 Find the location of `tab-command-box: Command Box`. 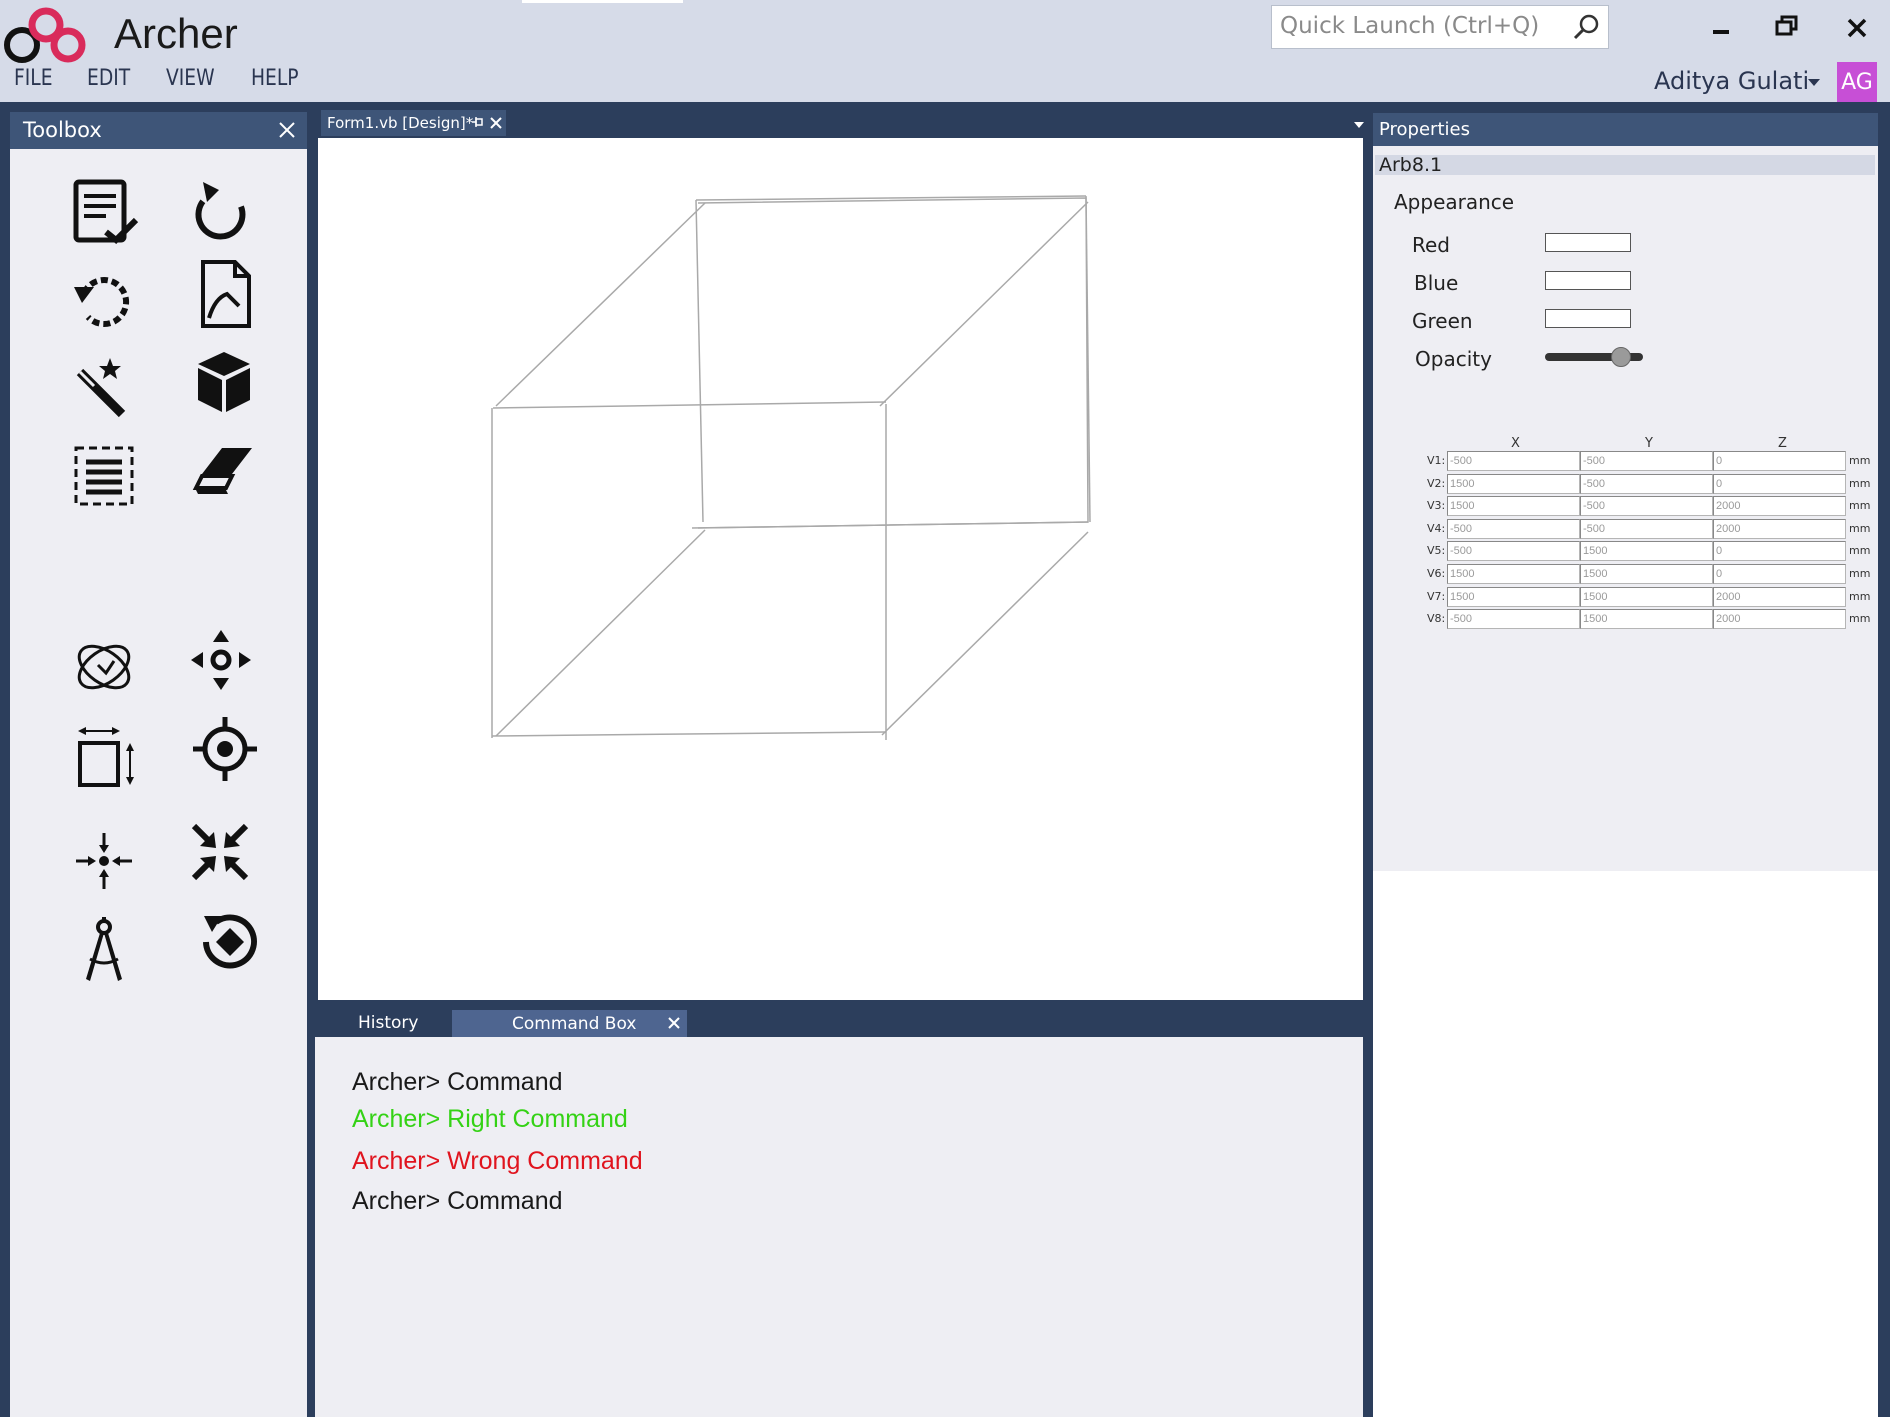

tab-command-box: Command Box is located at coordinates (569, 1023).